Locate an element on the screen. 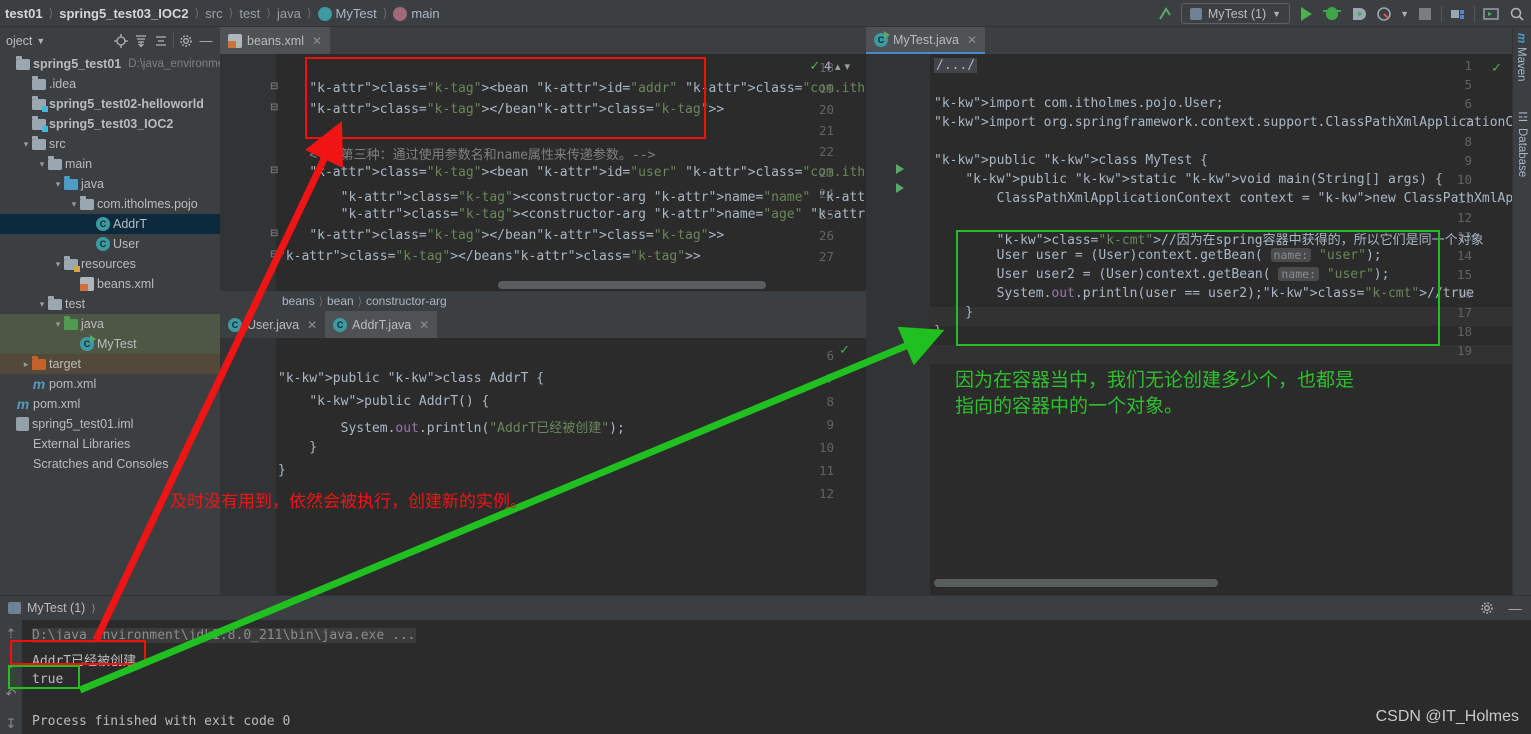  hide-icon: — is located at coordinates (206, 41).